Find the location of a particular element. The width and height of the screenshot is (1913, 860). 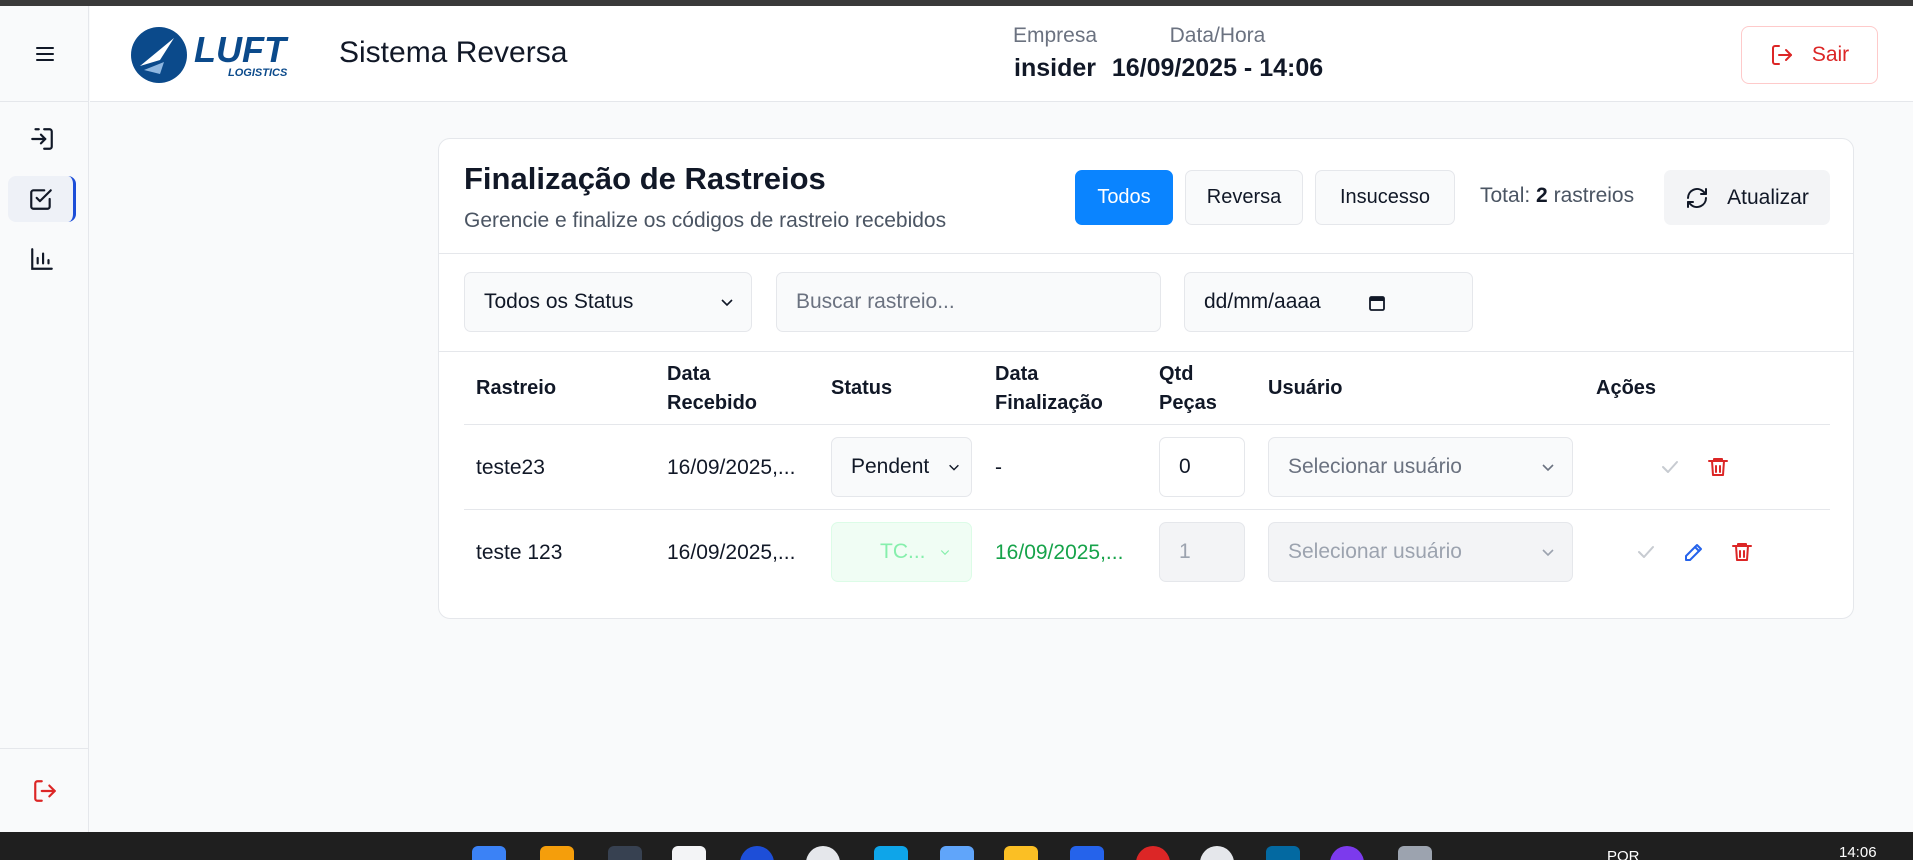

logout-button: Sair is located at coordinates (1809, 55).